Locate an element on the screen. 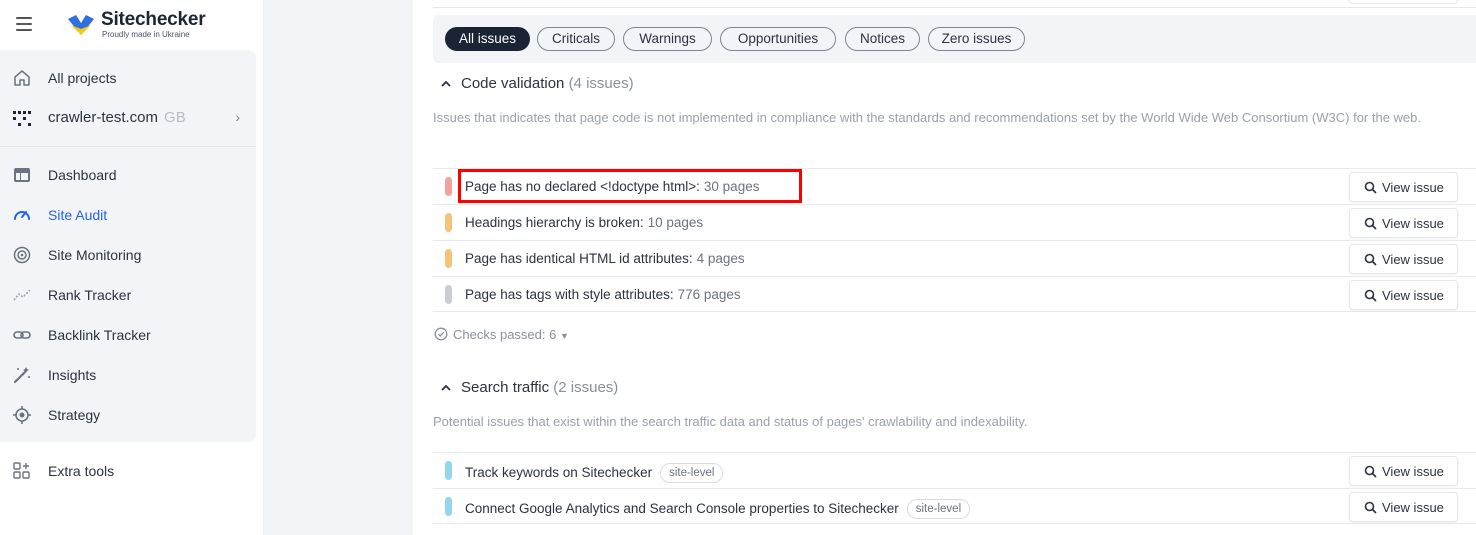 The width and height of the screenshot is (1476, 535). sidebar-item-project: crawler-test.com GB › is located at coordinates (128, 118).